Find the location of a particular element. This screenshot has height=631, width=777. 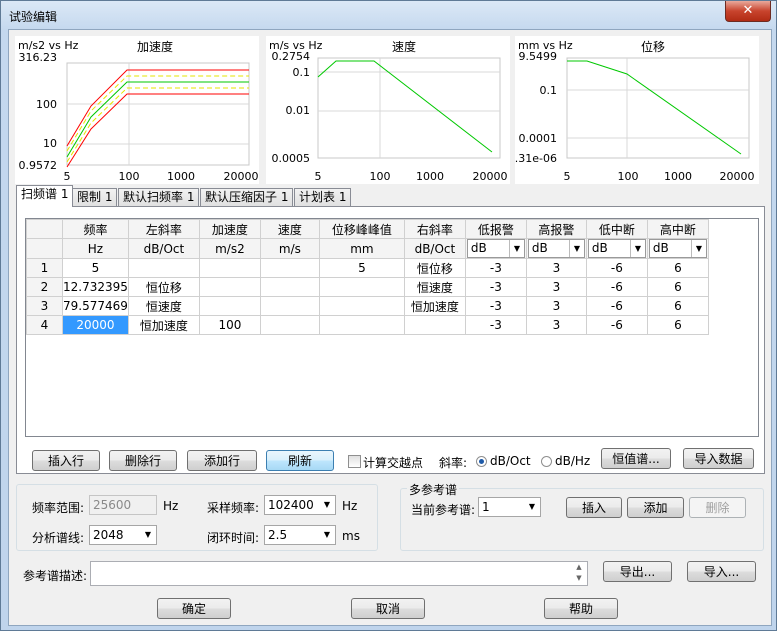

column-header: 左斜率 is located at coordinates (163, 229).